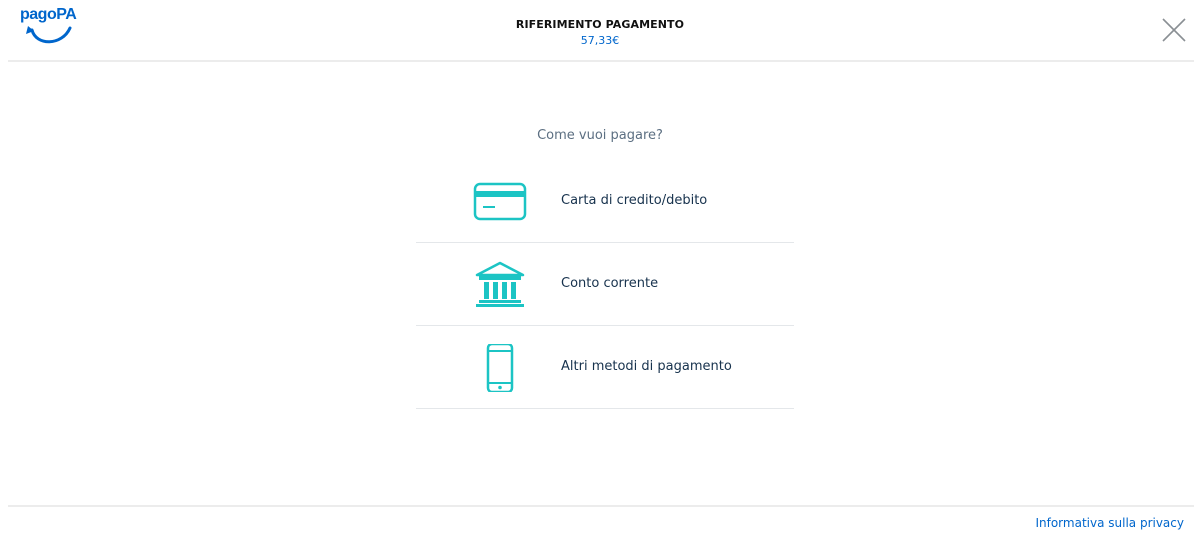  I want to click on payment-amount: 57,33€, so click(600, 40).